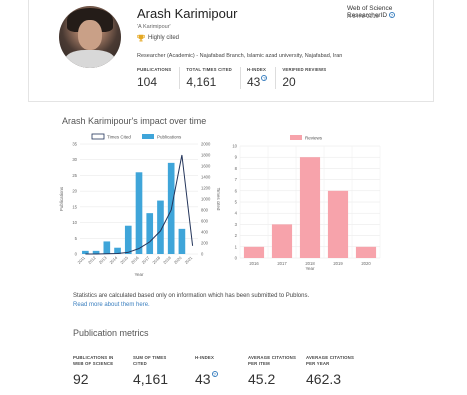 This screenshot has width=467, height=395. I want to click on highly-cited-badge: Highly cited, so click(158, 38).